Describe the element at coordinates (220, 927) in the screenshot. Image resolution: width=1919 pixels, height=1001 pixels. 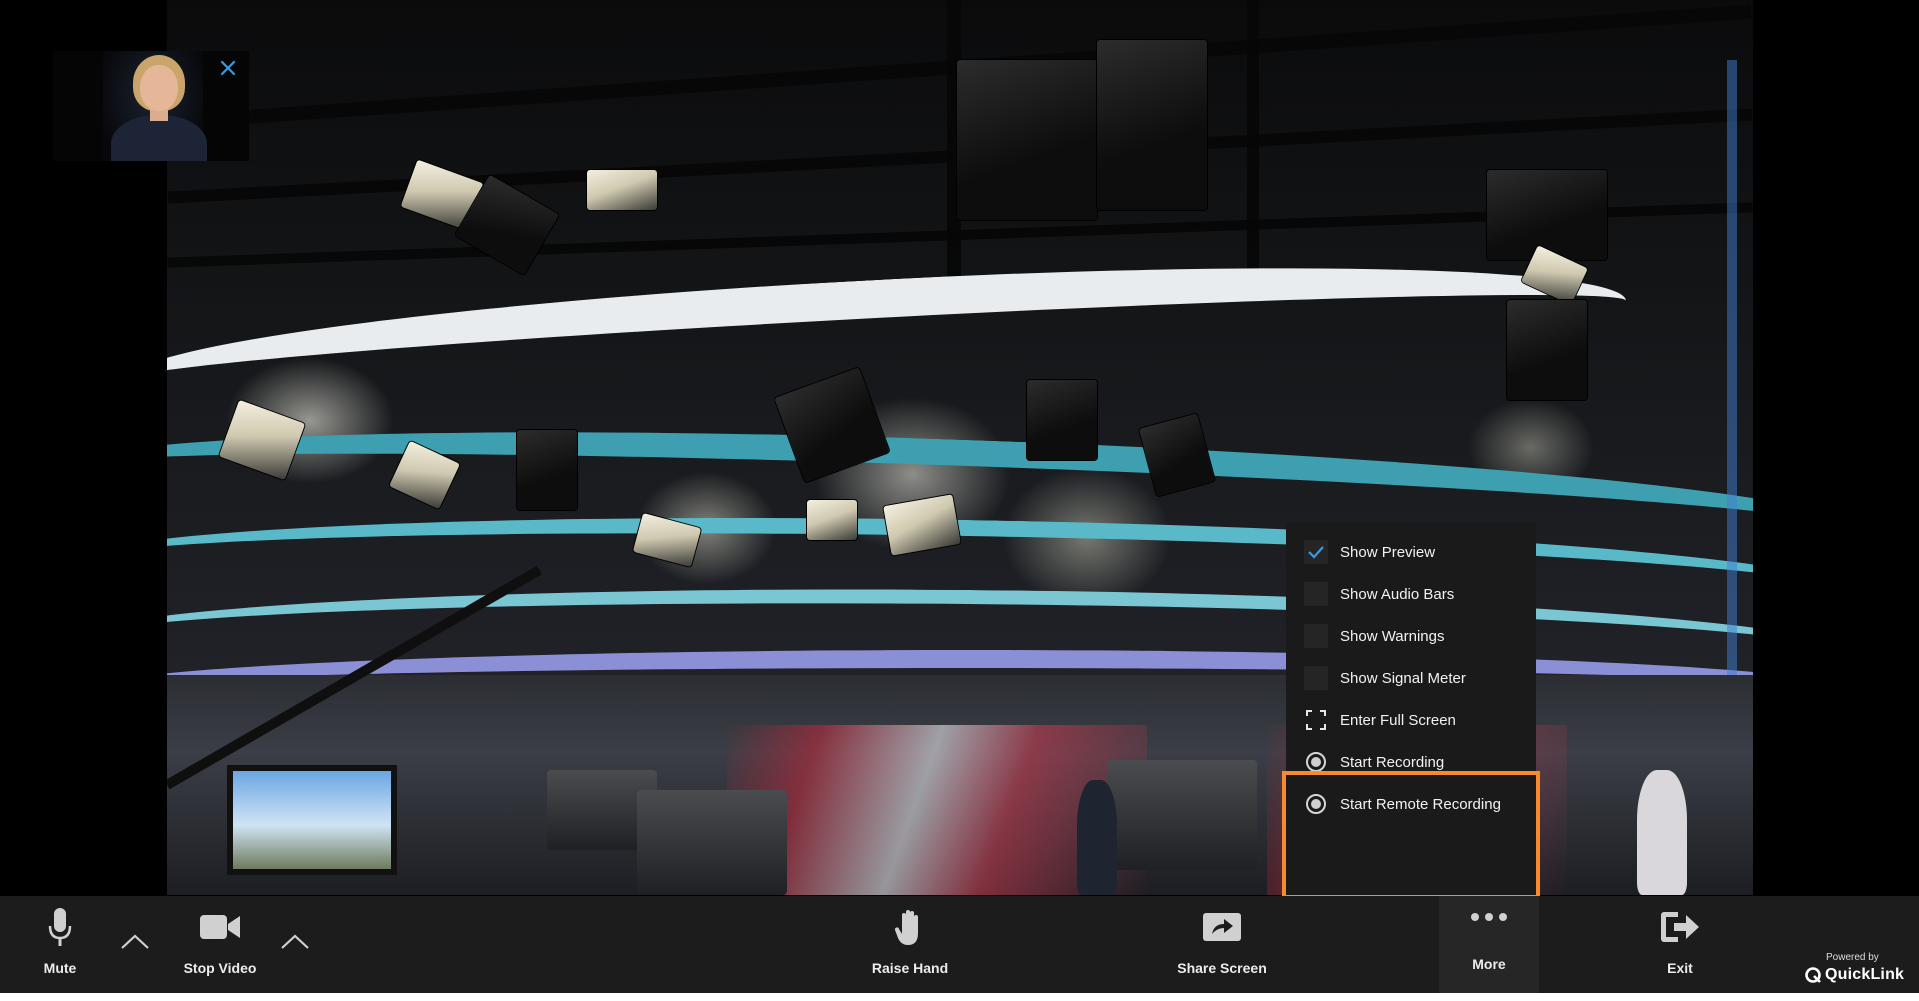
I see `video-camera-icon` at that location.